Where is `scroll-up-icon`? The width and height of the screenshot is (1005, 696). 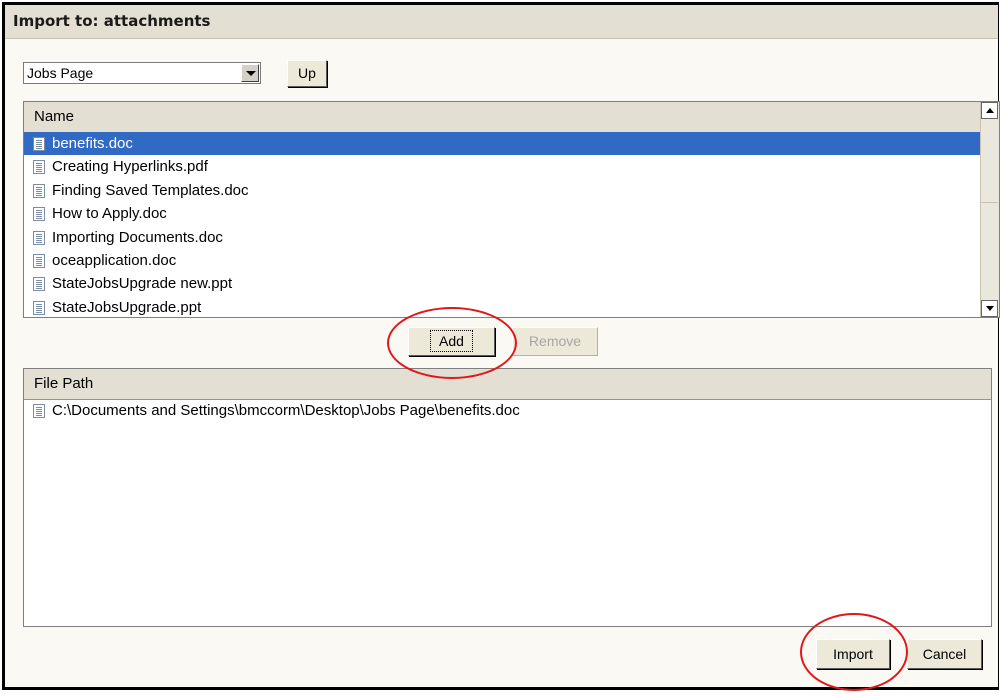 scroll-up-icon is located at coordinates (989, 110).